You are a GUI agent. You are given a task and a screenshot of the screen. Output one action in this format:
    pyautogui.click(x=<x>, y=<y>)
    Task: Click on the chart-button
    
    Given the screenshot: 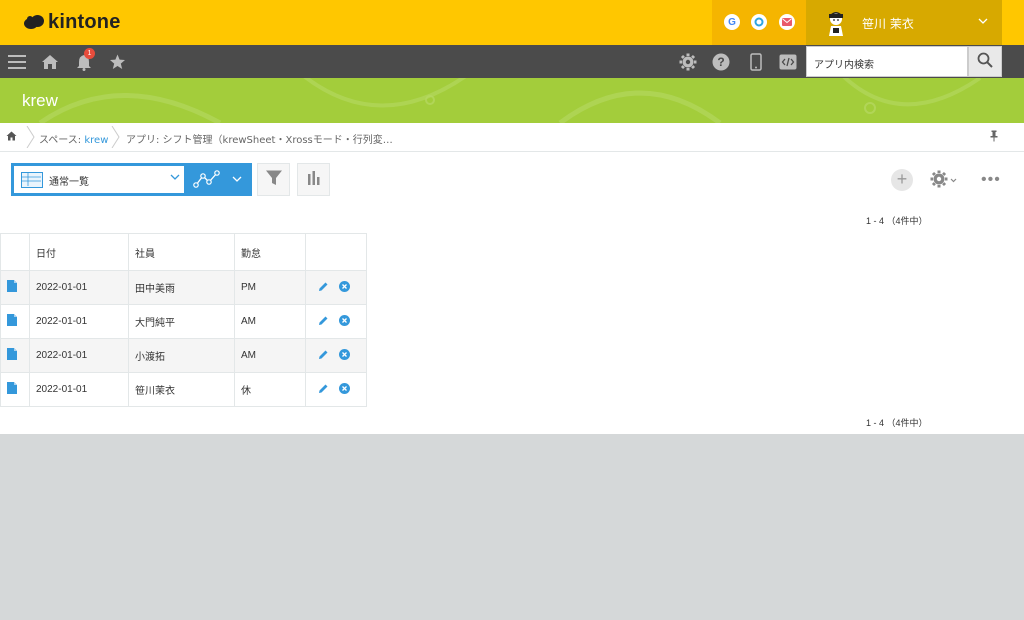 What is the action you would take?
    pyautogui.click(x=313, y=179)
    